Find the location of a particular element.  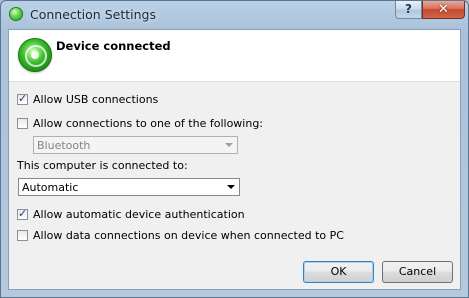

window-title: Connection Settings is located at coordinates (93, 14).